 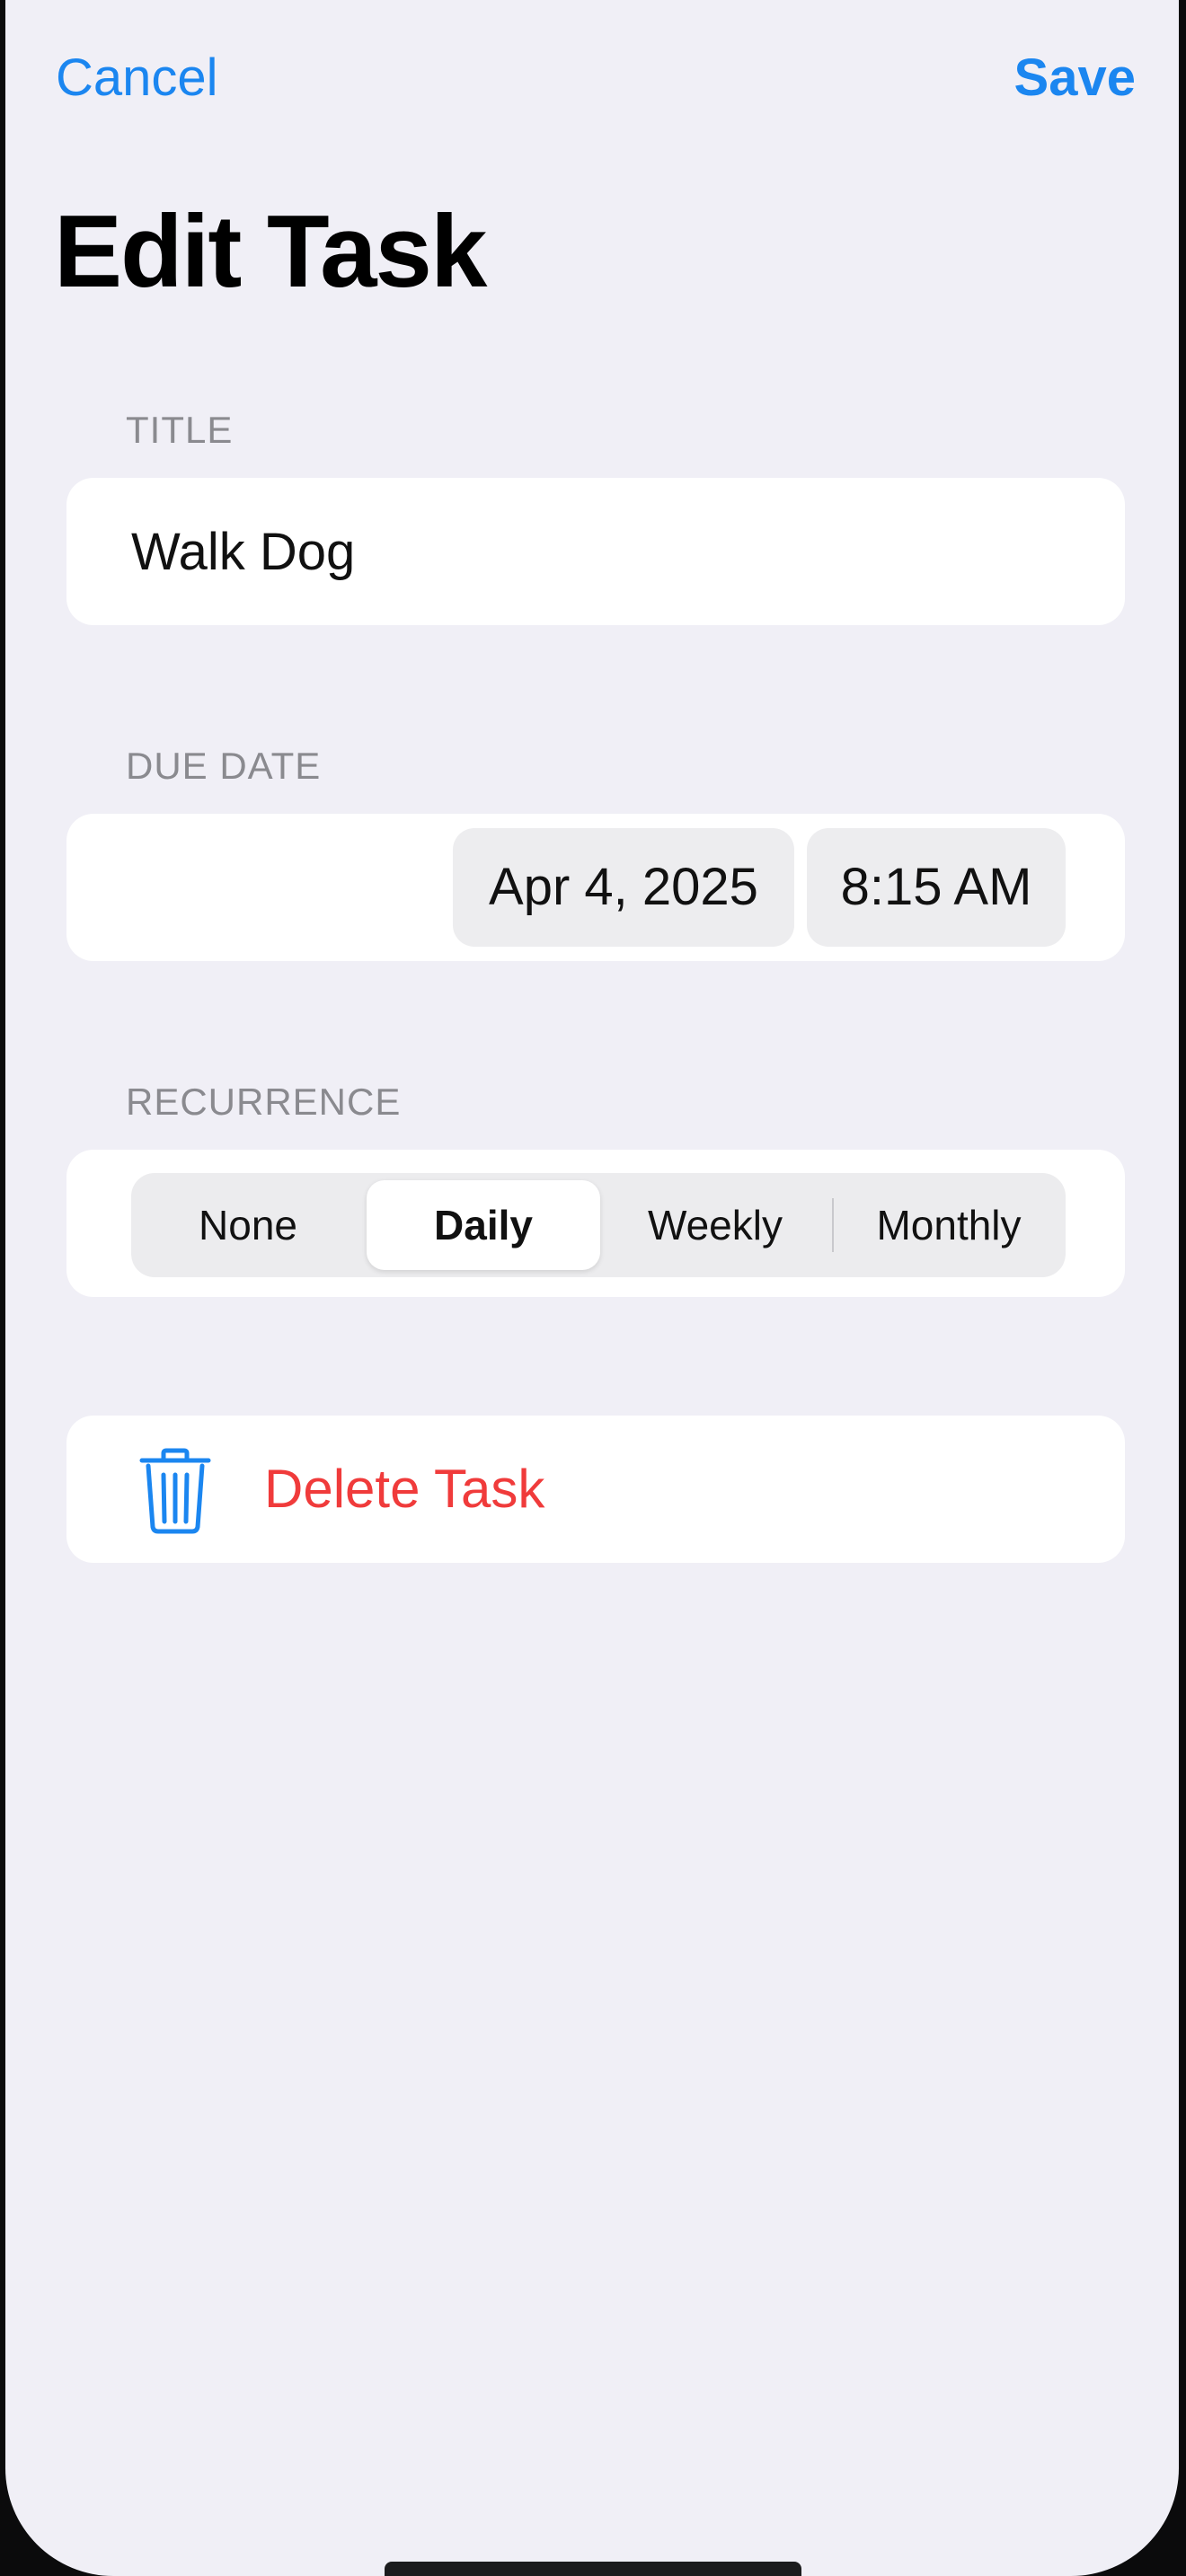 I want to click on title-input, so click(x=607, y=551).